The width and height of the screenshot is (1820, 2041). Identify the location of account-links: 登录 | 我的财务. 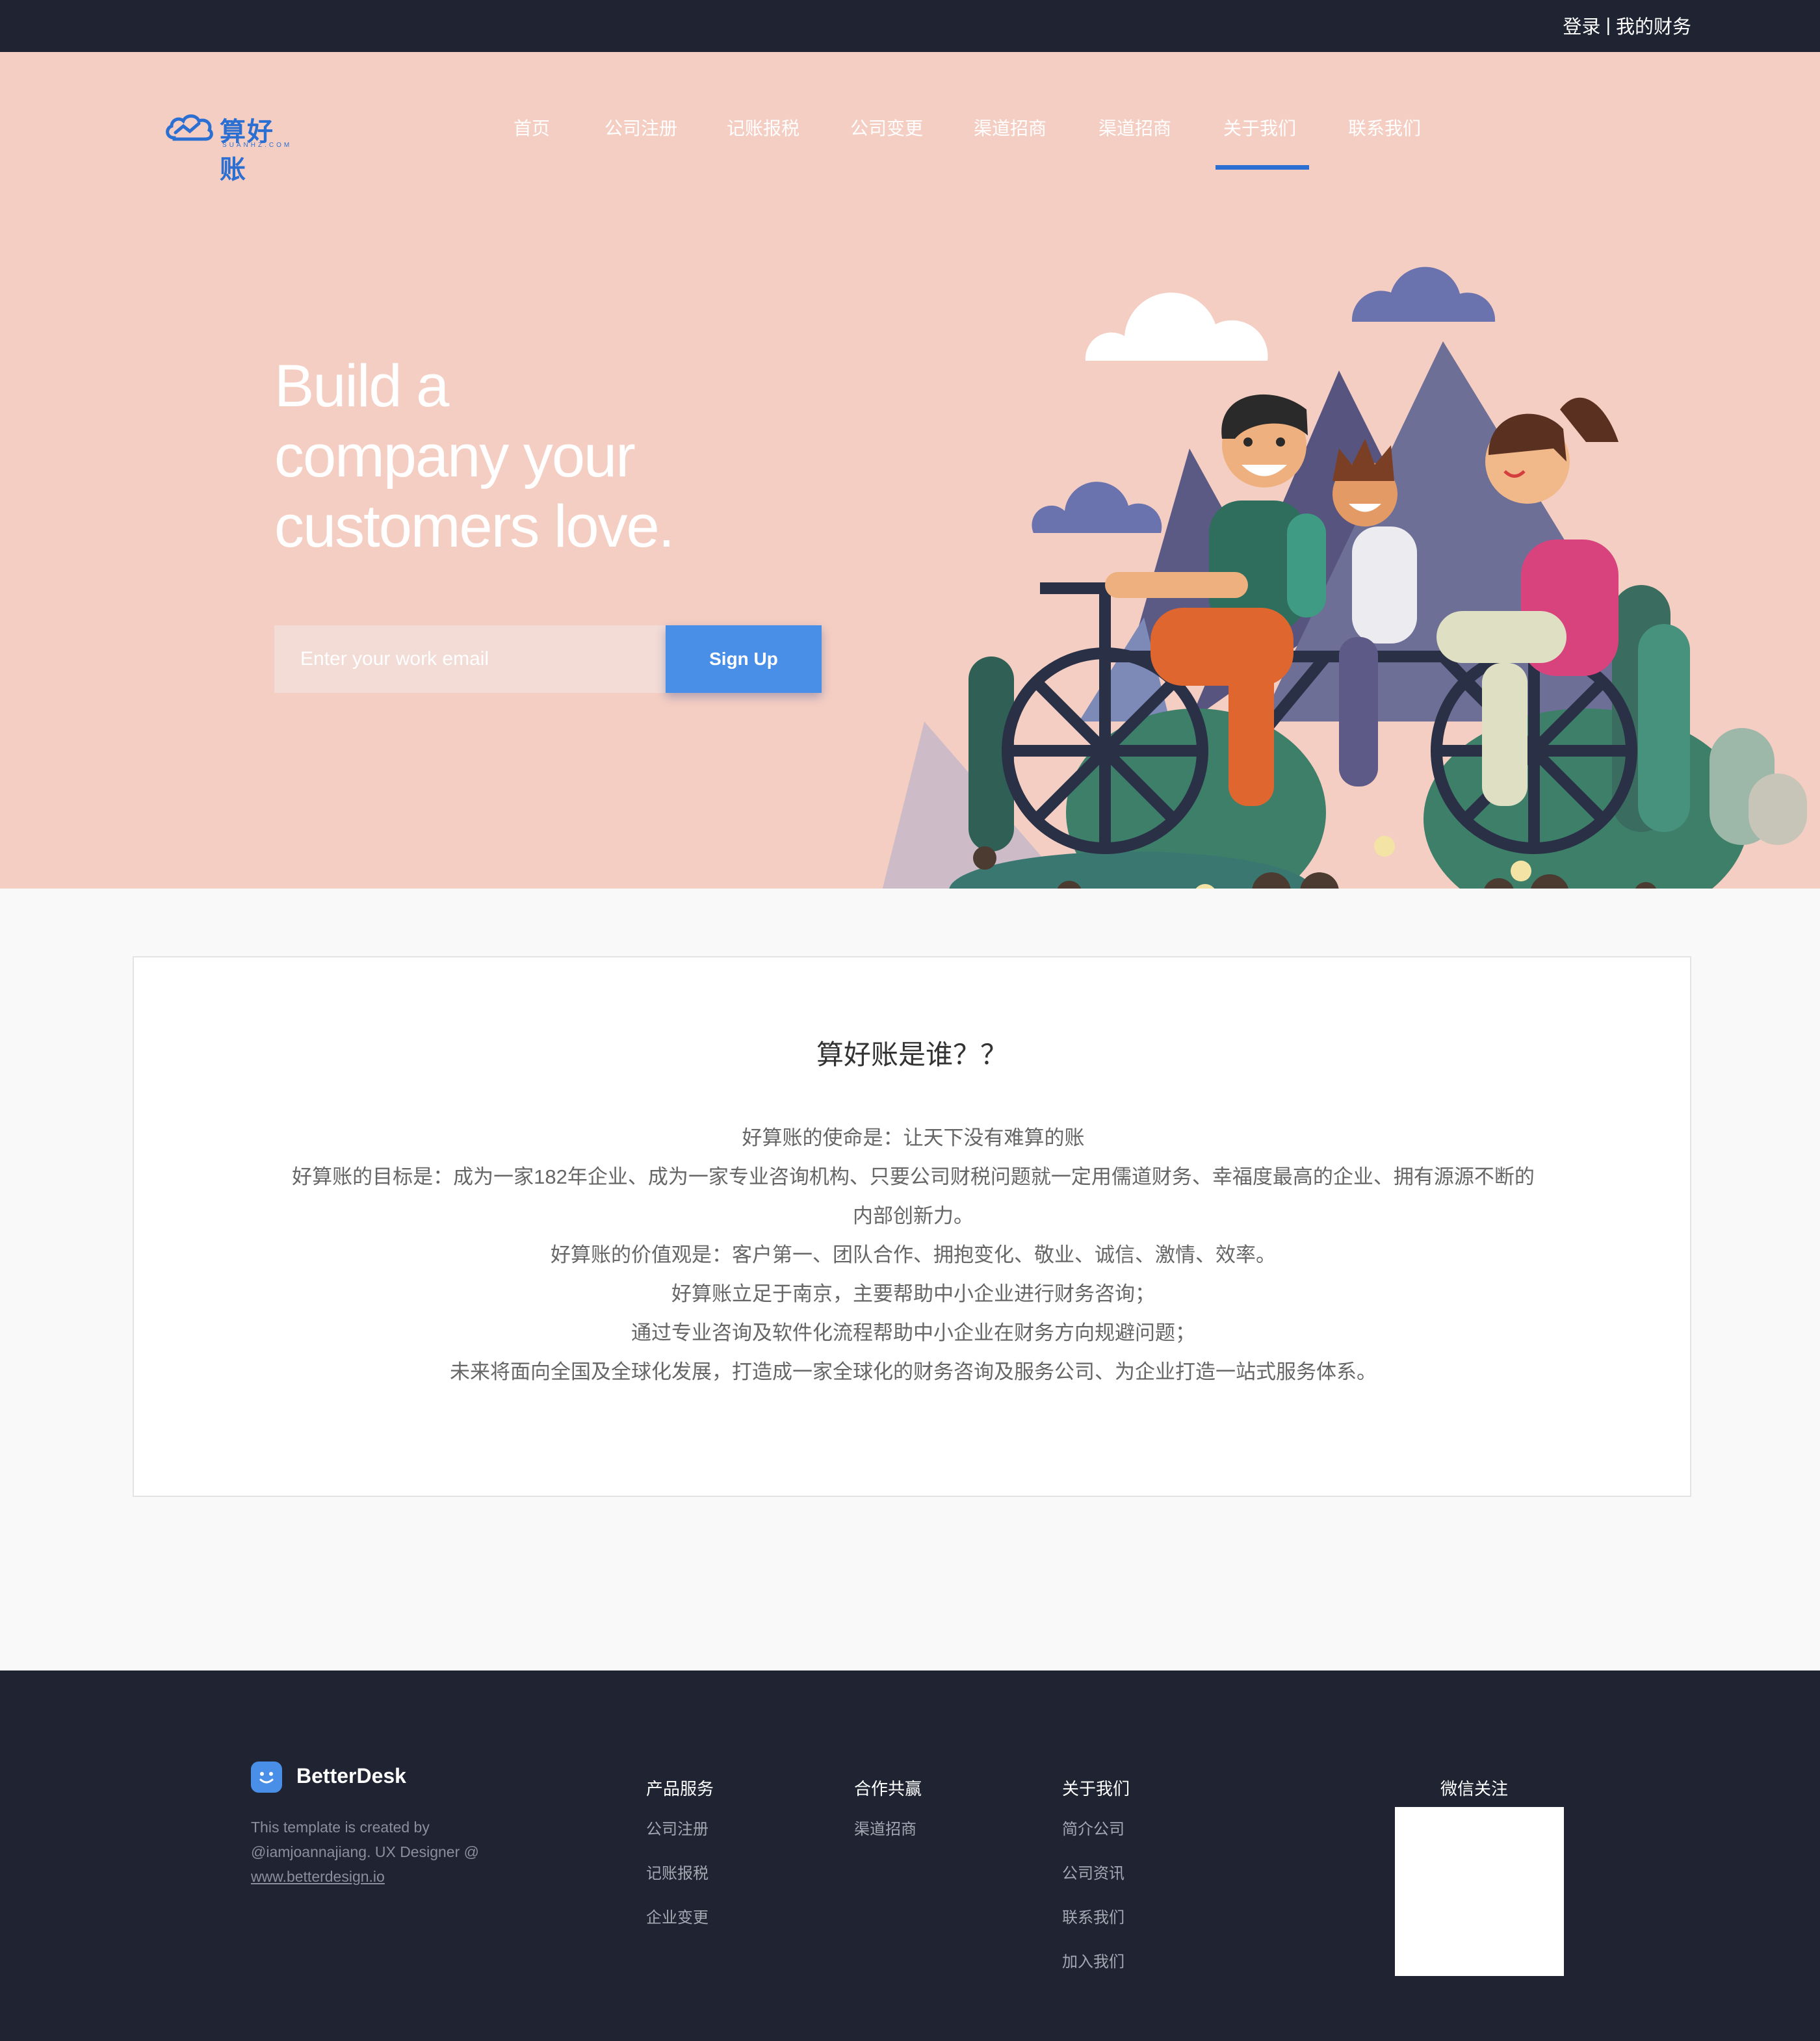
(1627, 26).